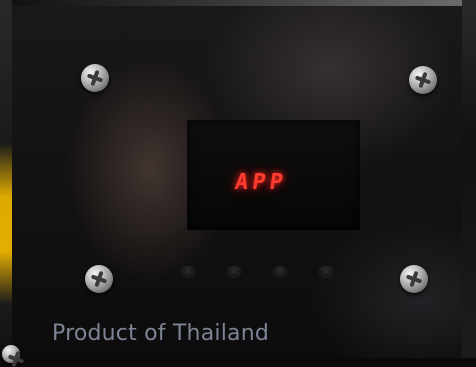  Describe the element at coordinates (423, 80) in the screenshot. I see `screw-top-right-icon` at that location.